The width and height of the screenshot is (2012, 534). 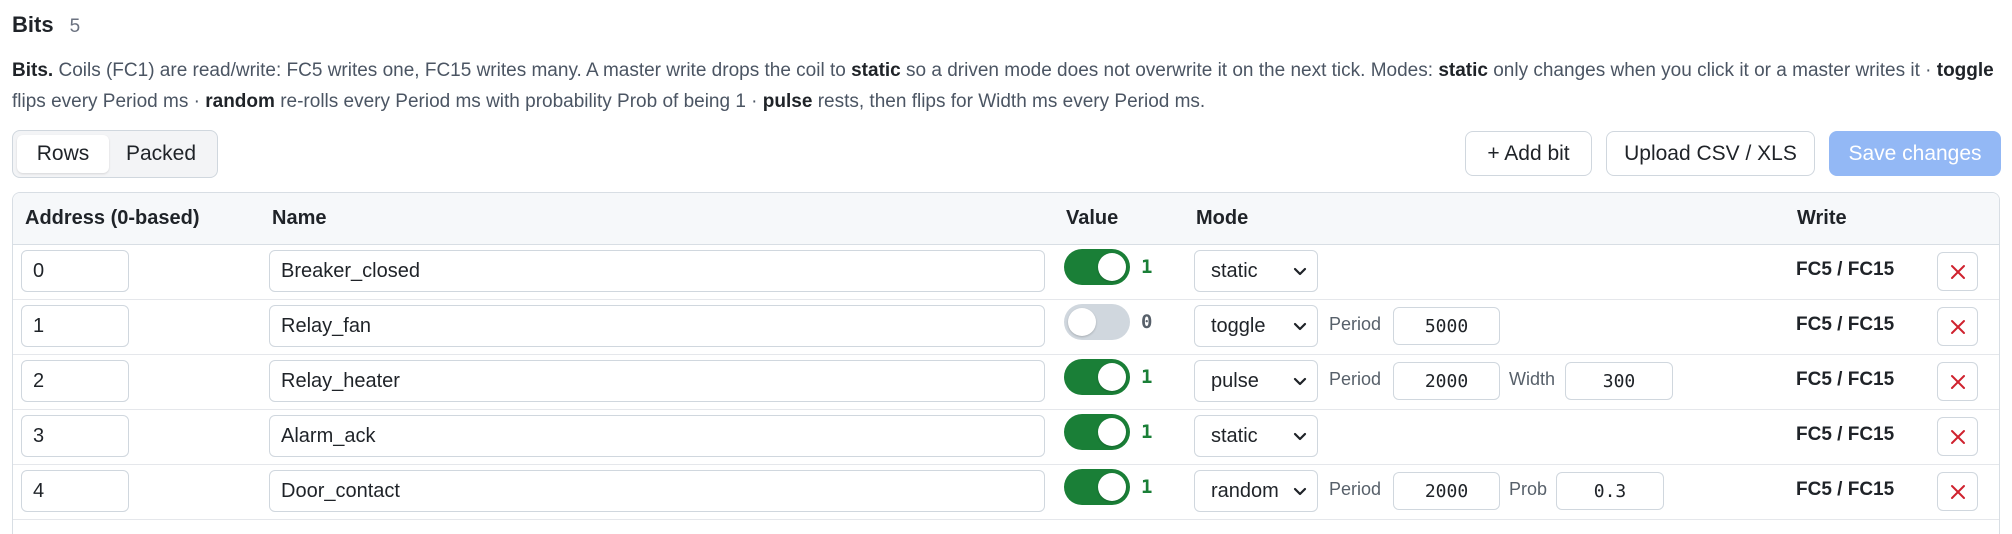 I want to click on mode-select: pulse, so click(x=1256, y=381).